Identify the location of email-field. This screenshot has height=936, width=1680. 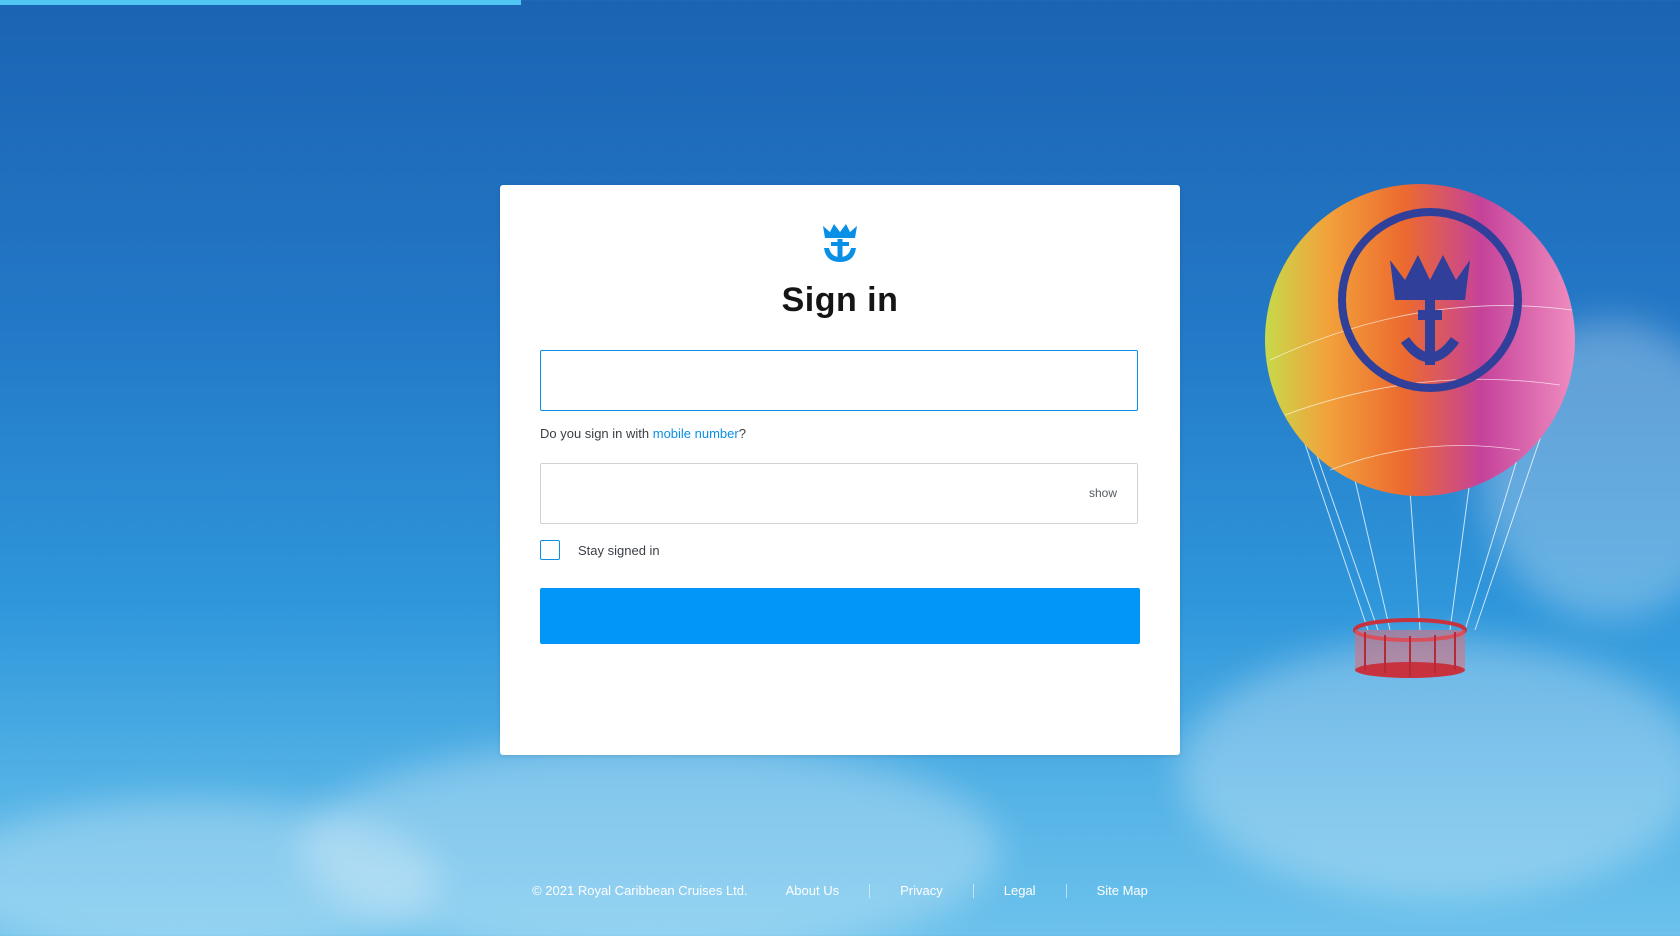
(839, 380).